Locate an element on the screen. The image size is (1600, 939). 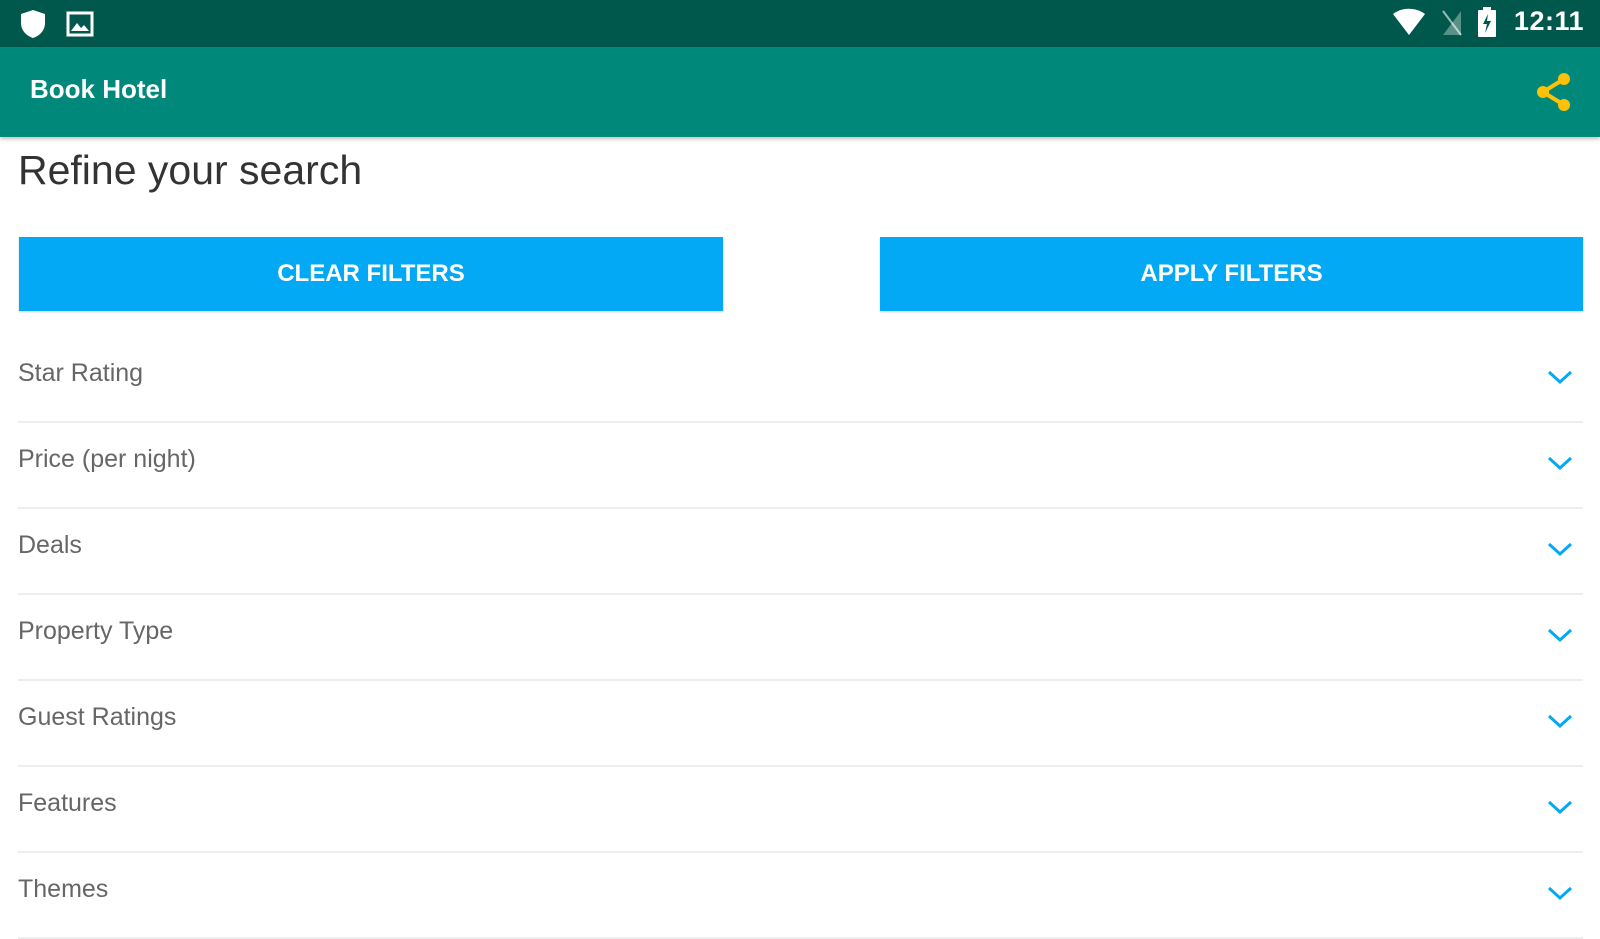
battery-charging-icon is located at coordinates (1486, 21).